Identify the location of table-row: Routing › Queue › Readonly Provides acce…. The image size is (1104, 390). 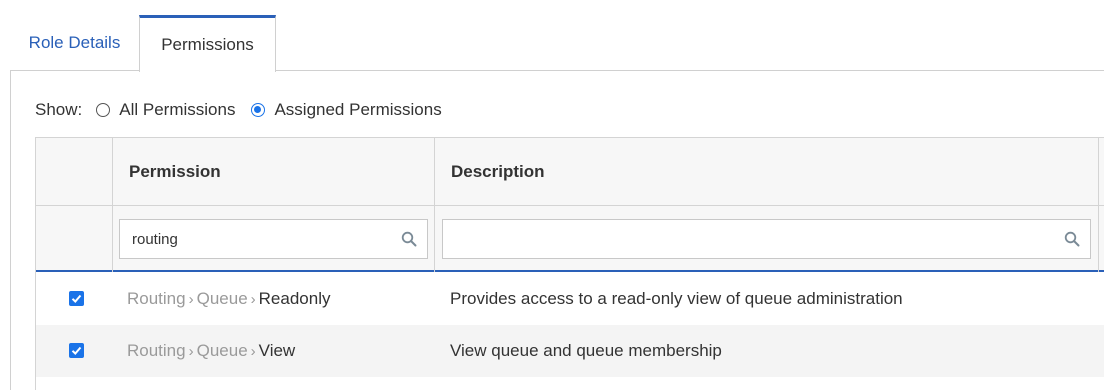
(570, 299).